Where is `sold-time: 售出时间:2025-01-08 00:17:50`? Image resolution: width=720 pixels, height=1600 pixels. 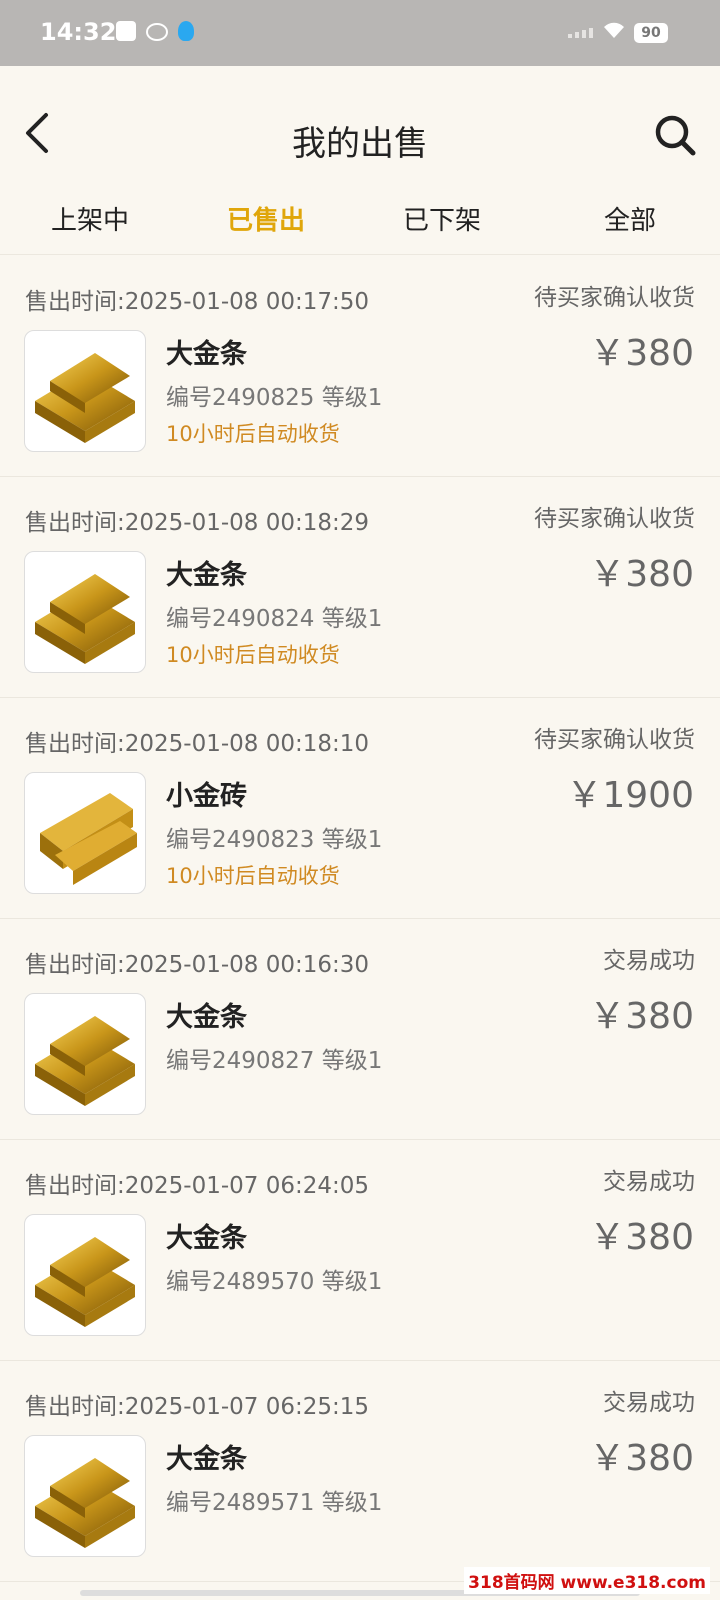 sold-time: 售出时间:2025-01-08 00:17:50 is located at coordinates (197, 302).